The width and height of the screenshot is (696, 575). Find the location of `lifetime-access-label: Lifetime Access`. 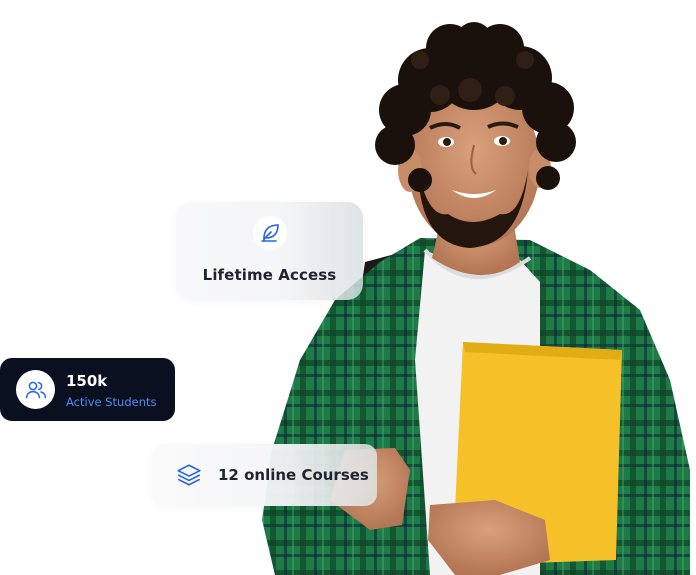

lifetime-access-label: Lifetime Access is located at coordinates (269, 275).